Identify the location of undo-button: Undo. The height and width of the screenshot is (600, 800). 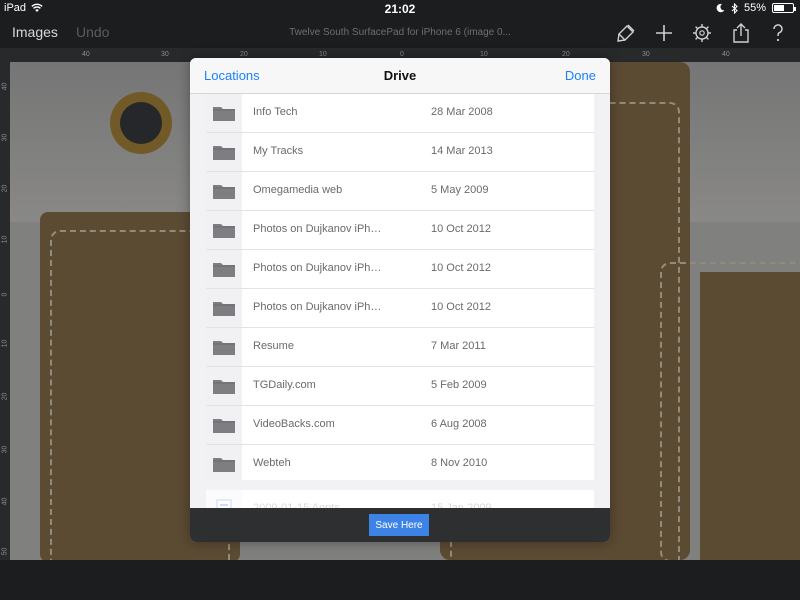
(92, 32).